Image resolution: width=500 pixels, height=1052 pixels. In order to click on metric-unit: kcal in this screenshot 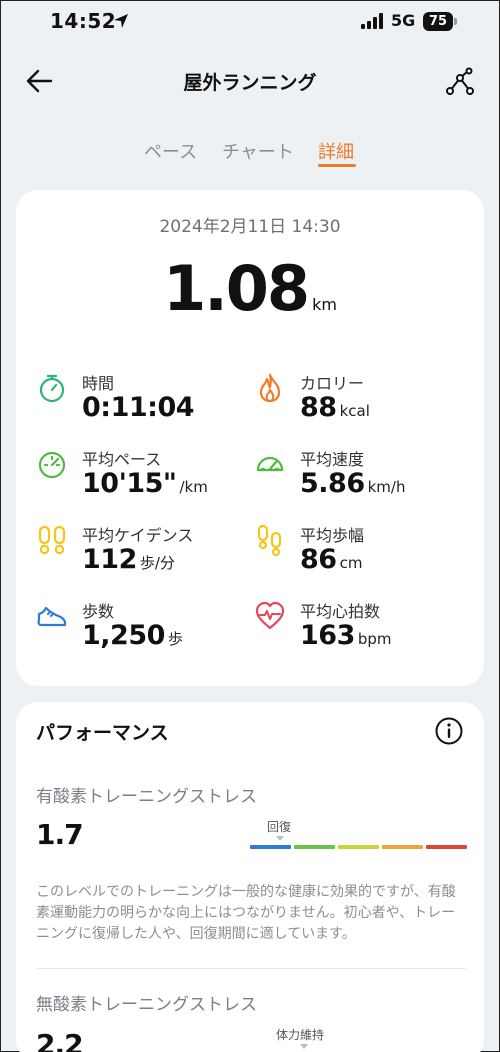, I will do `click(354, 411)`.